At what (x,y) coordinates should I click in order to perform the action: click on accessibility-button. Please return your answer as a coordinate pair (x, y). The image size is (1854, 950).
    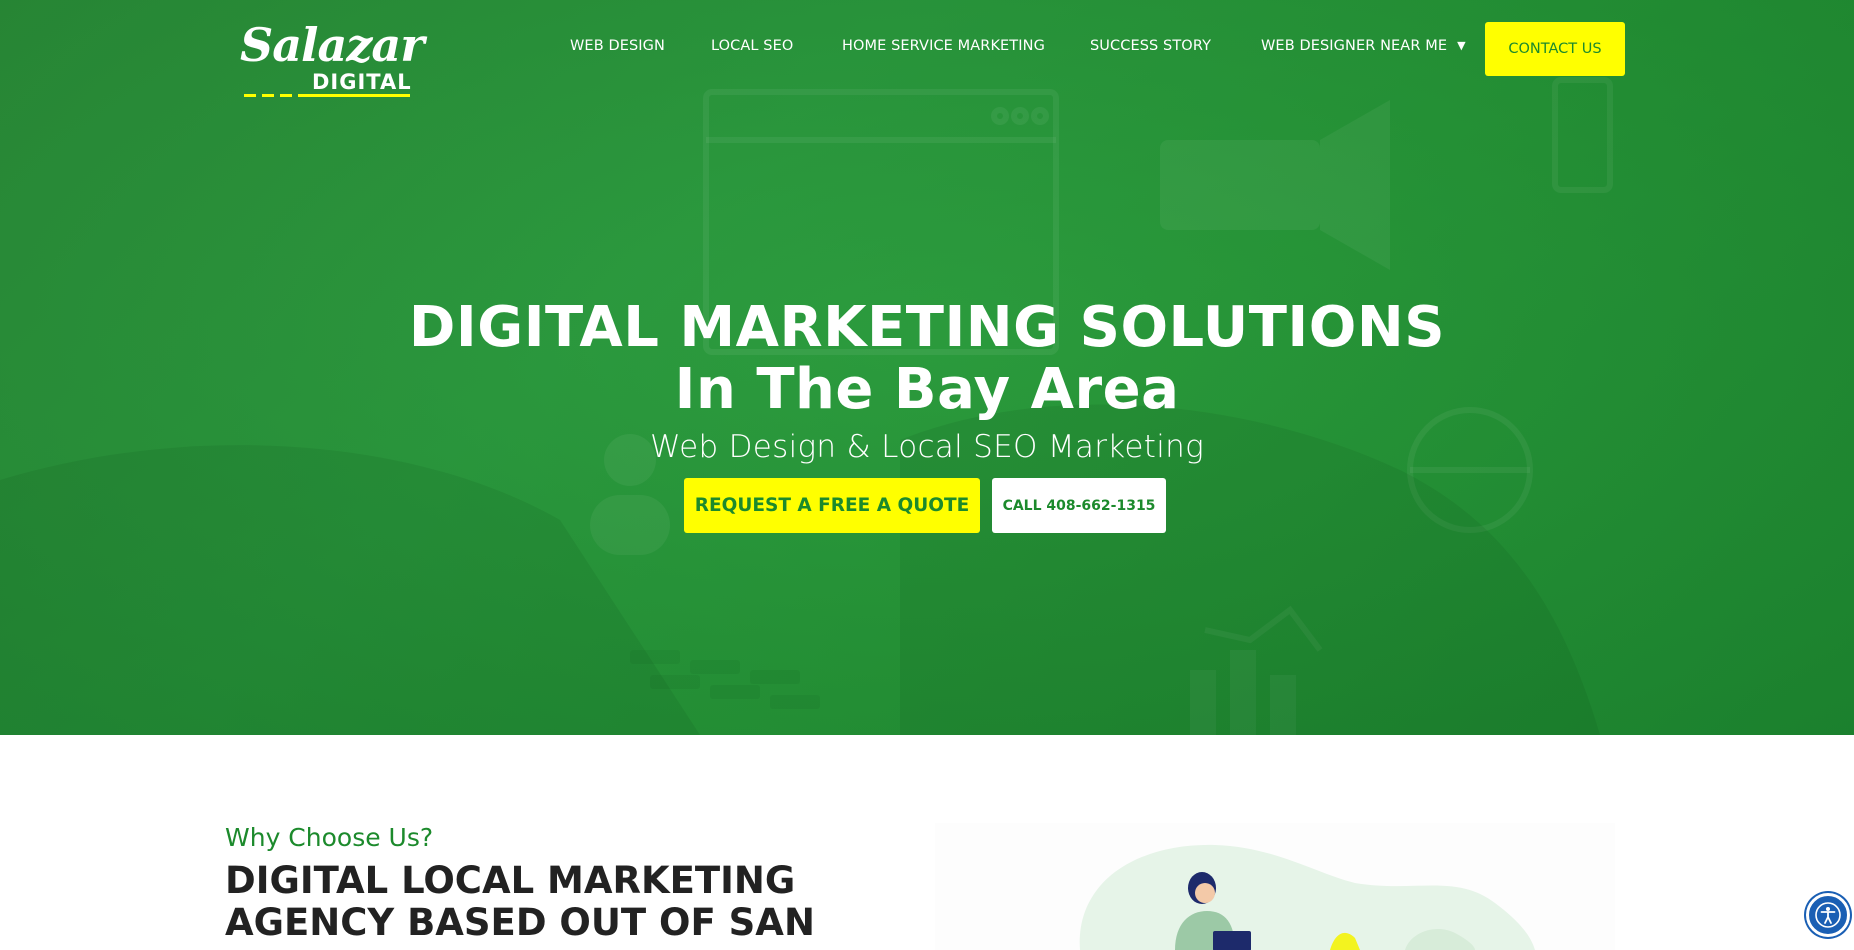
    Looking at the image, I should click on (1828, 915).